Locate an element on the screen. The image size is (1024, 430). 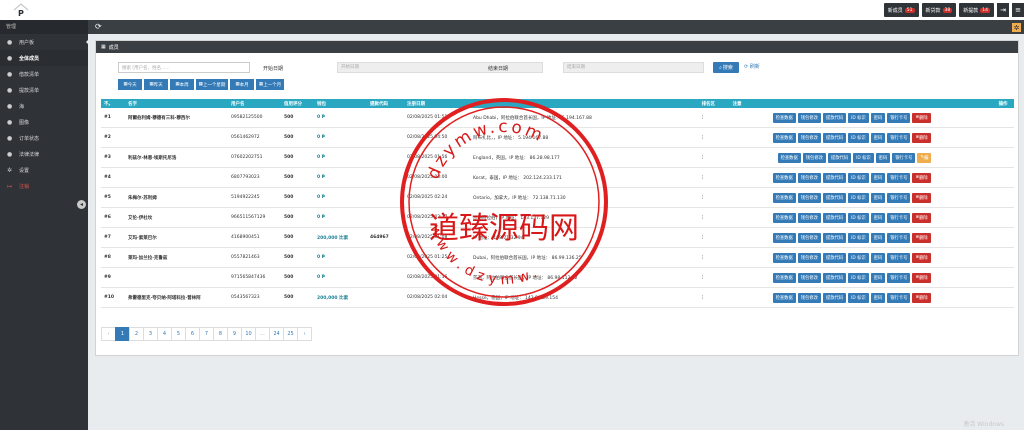
collapse-sidebar-icon: ◂ is located at coordinates (81, 204).